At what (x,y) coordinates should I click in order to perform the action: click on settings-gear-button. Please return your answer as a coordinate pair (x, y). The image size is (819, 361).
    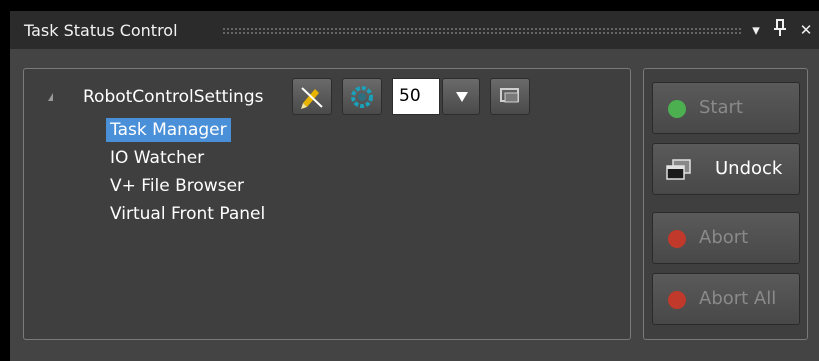
    Looking at the image, I should click on (362, 96).